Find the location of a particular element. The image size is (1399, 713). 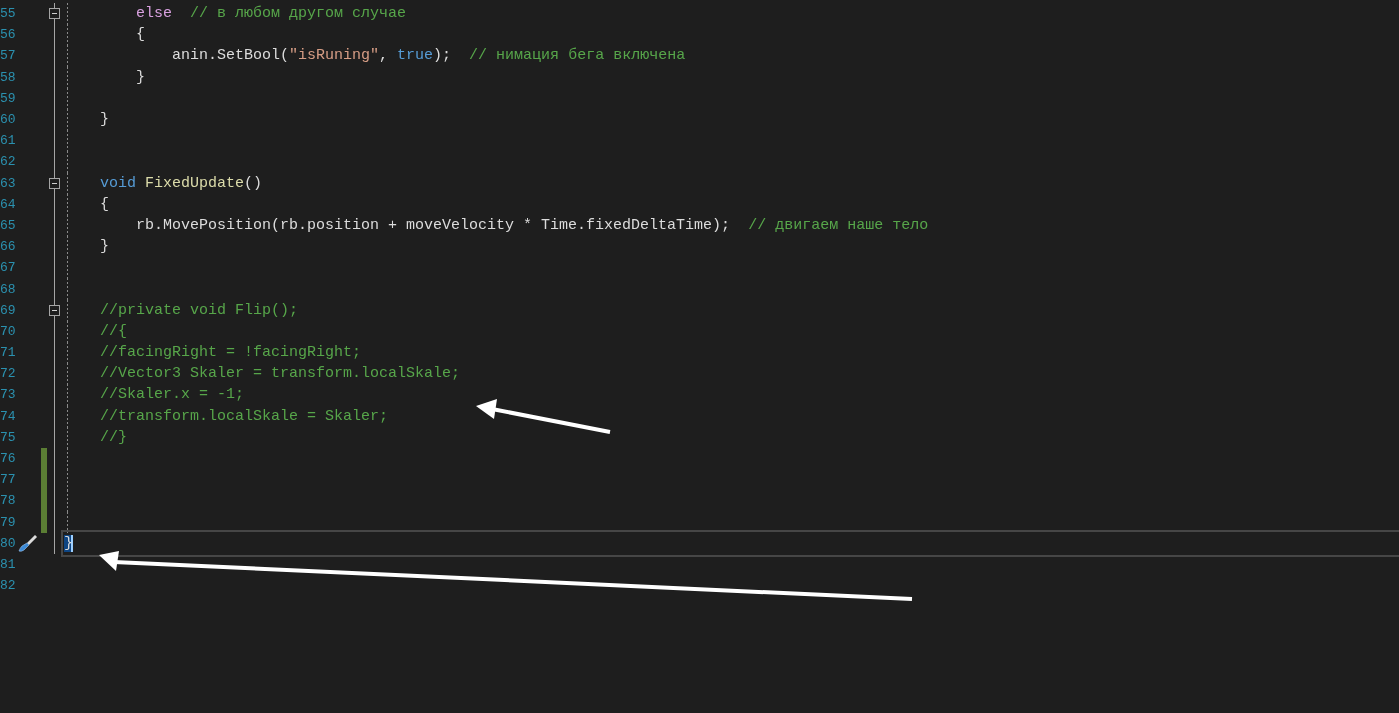

line-number: 55 is located at coordinates (8, 14).